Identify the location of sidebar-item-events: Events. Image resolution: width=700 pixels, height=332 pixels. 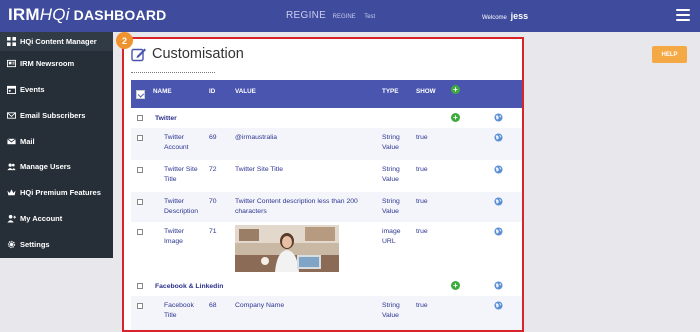
(56, 90).